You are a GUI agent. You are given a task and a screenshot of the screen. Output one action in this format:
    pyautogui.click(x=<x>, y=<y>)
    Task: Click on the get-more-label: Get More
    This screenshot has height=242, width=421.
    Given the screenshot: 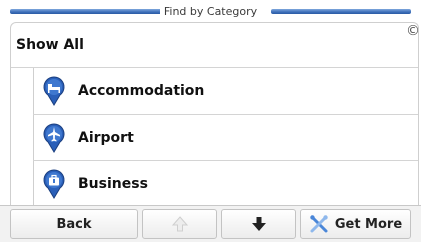 What is the action you would take?
    pyautogui.click(x=368, y=224)
    